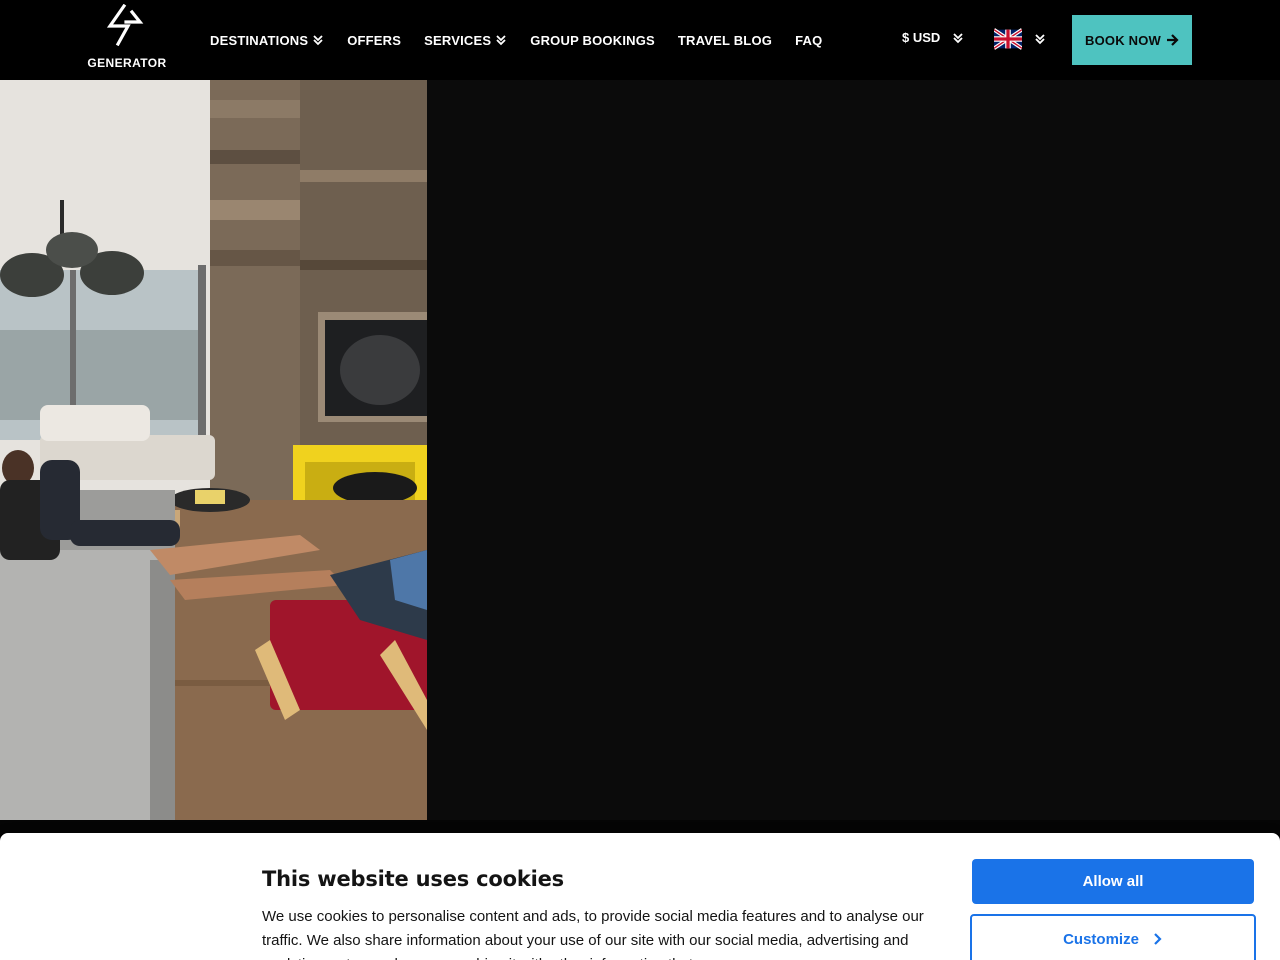 The image size is (1280, 960). I want to click on allow-all-button: Allow all, so click(1113, 881).